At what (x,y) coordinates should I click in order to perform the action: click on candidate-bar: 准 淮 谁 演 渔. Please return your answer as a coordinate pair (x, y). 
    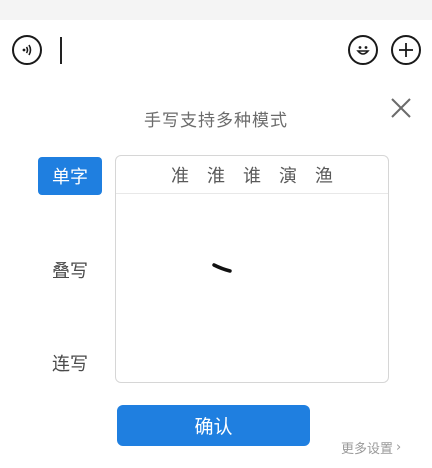
    Looking at the image, I should click on (252, 175).